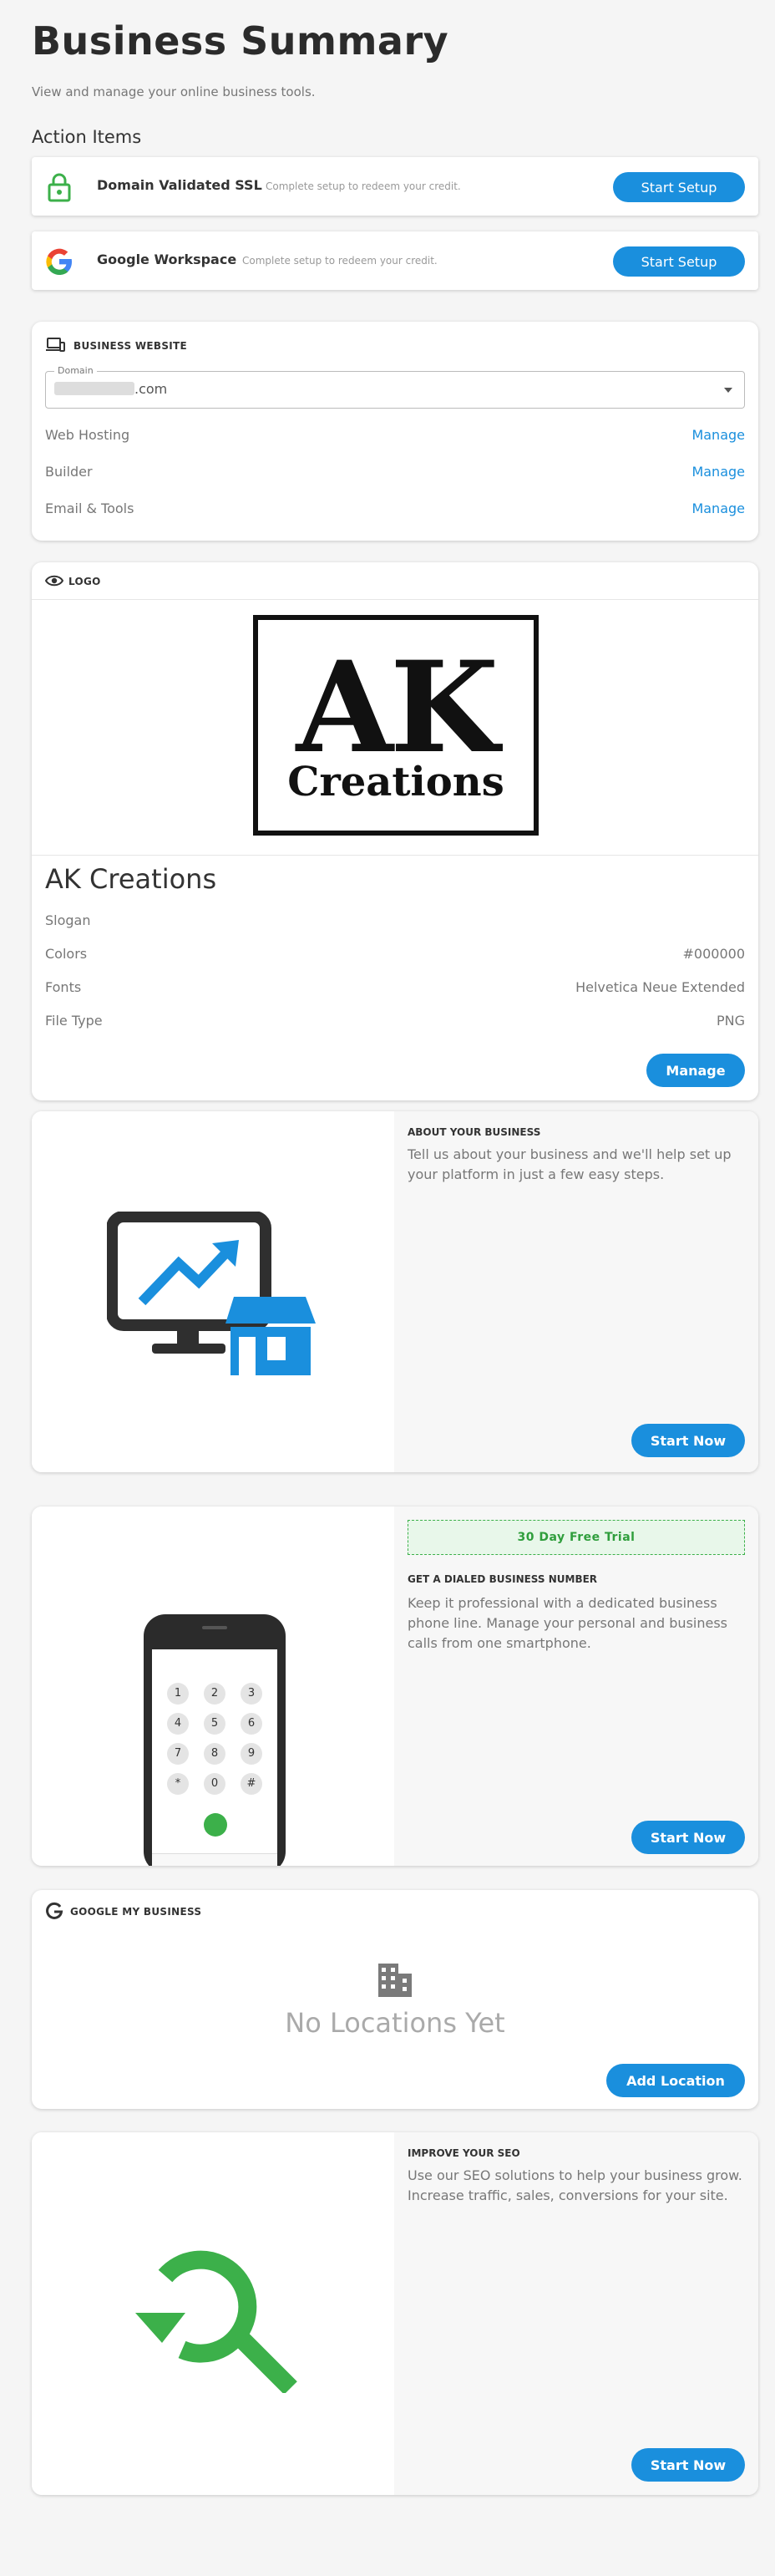  What do you see at coordinates (718, 508) in the screenshot?
I see `email-tools-manage-link: Manage` at bounding box center [718, 508].